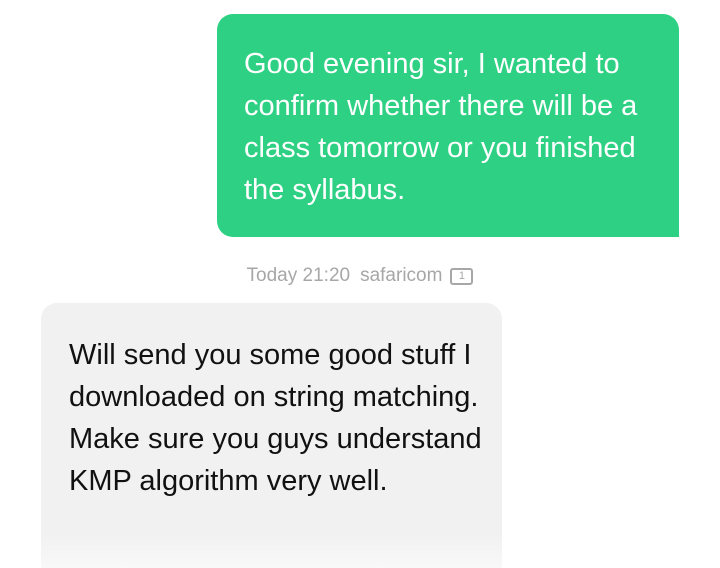 The image size is (720, 568). Describe the element at coordinates (298, 275) in the screenshot. I see `message-timestamp: Today 21:20` at that location.